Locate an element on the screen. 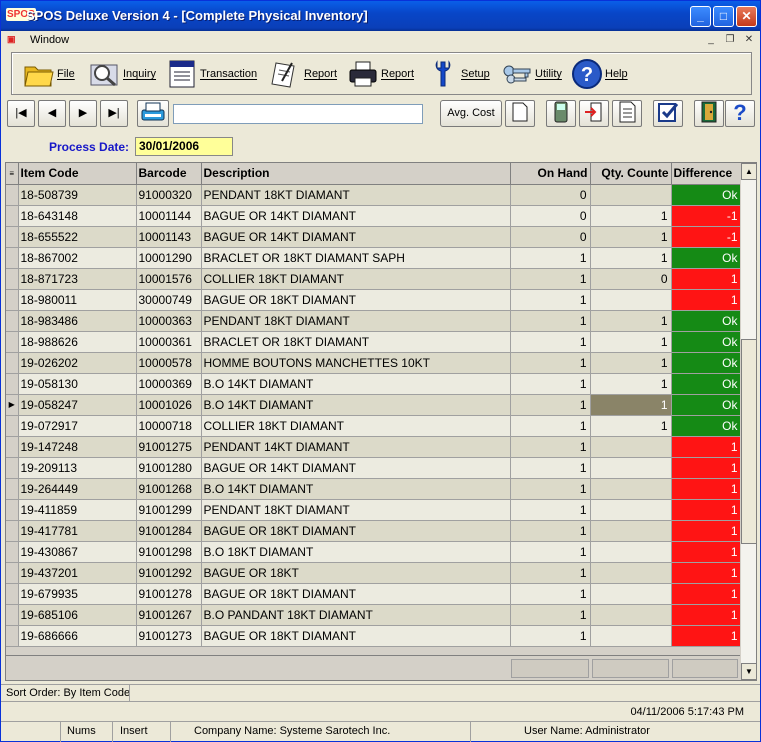  cell-item-code: 19-417781 is located at coordinates (77, 531).